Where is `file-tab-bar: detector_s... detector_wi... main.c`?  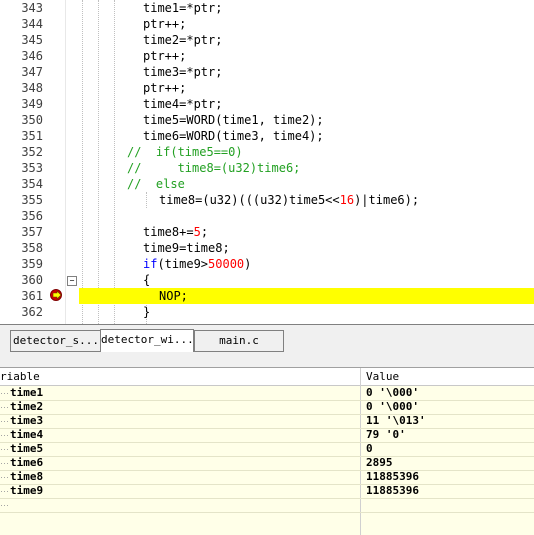 file-tab-bar: detector_s... detector_wi... main.c is located at coordinates (267, 340).